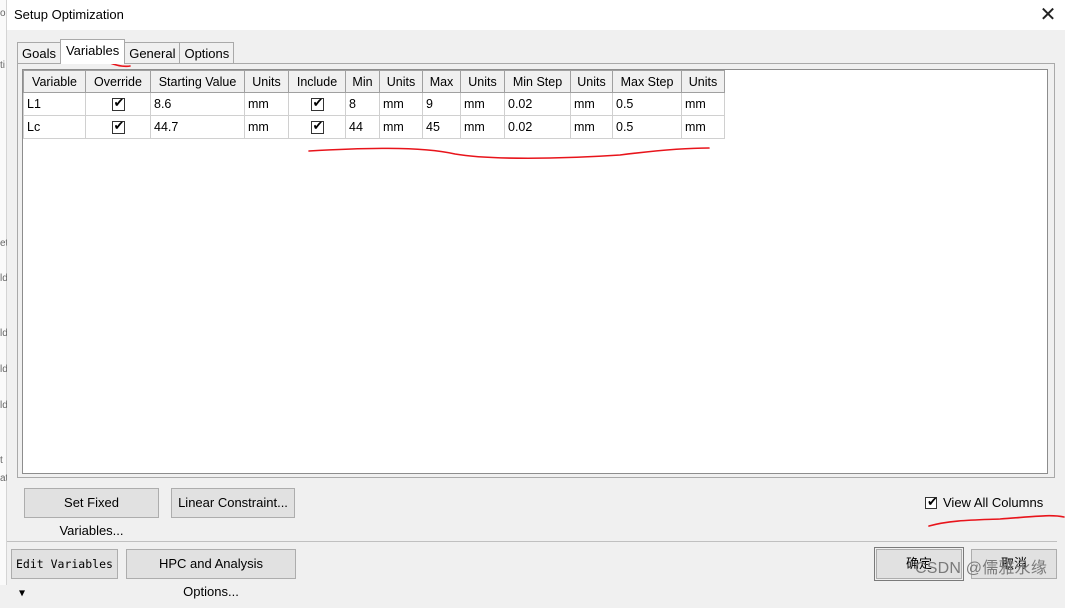 The image size is (1065, 608). Describe the element at coordinates (2, 65) in the screenshot. I see `edge-text-fragment: ti` at that location.